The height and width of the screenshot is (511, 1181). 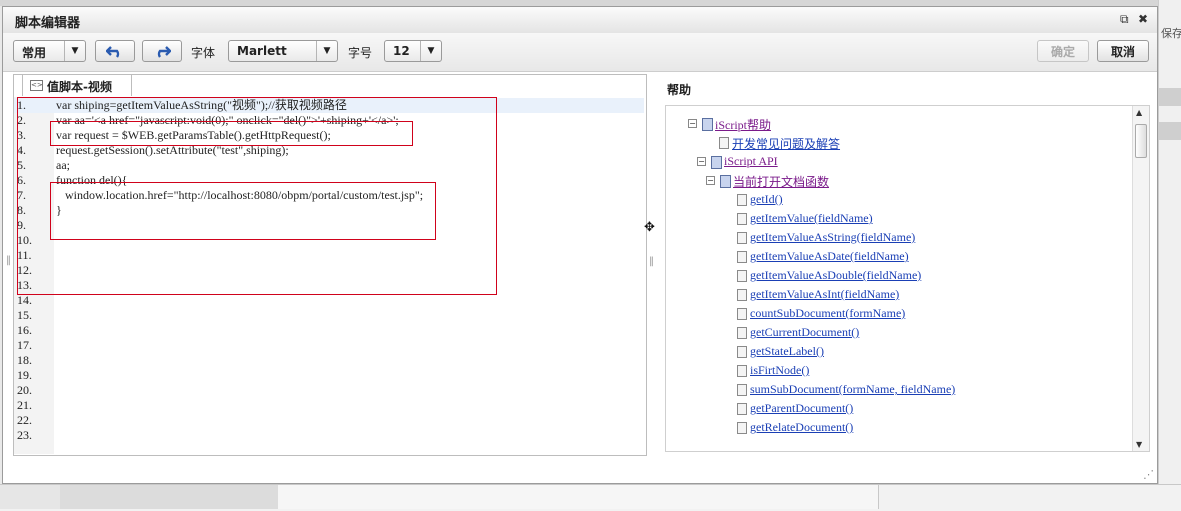 I want to click on help-scrollbar: ▲ ▼, so click(x=1140, y=278).